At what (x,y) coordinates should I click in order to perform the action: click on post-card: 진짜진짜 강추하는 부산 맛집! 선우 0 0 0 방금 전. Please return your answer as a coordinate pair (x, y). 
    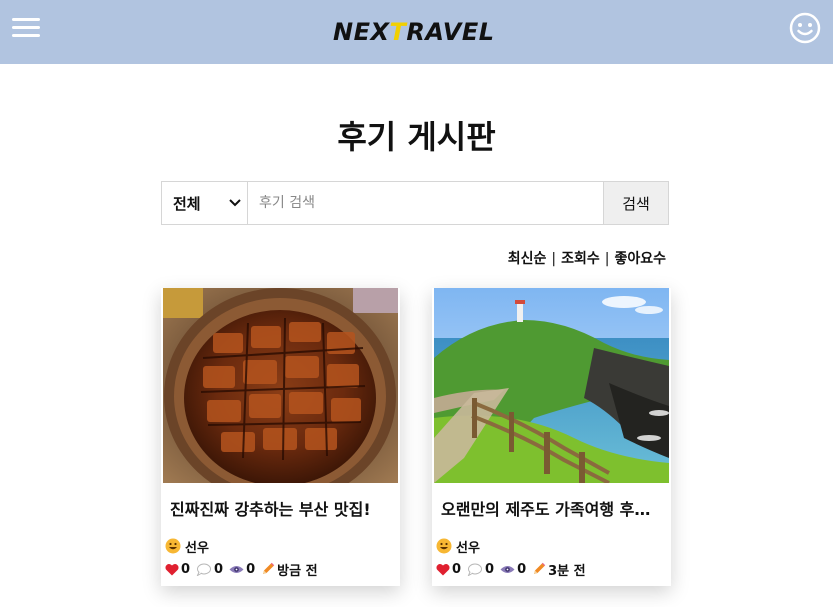
    Looking at the image, I should click on (280, 437).